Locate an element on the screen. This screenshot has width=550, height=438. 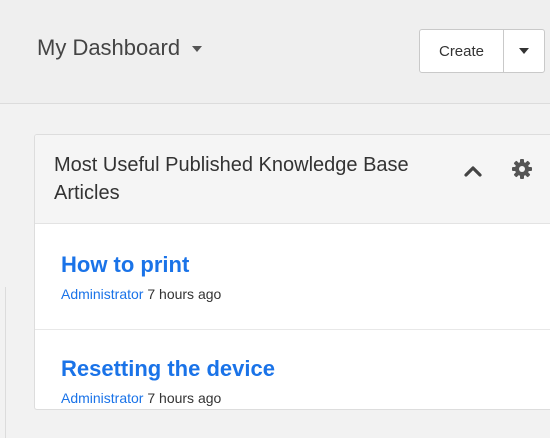
create-dropdown-toggle is located at coordinates (524, 51).